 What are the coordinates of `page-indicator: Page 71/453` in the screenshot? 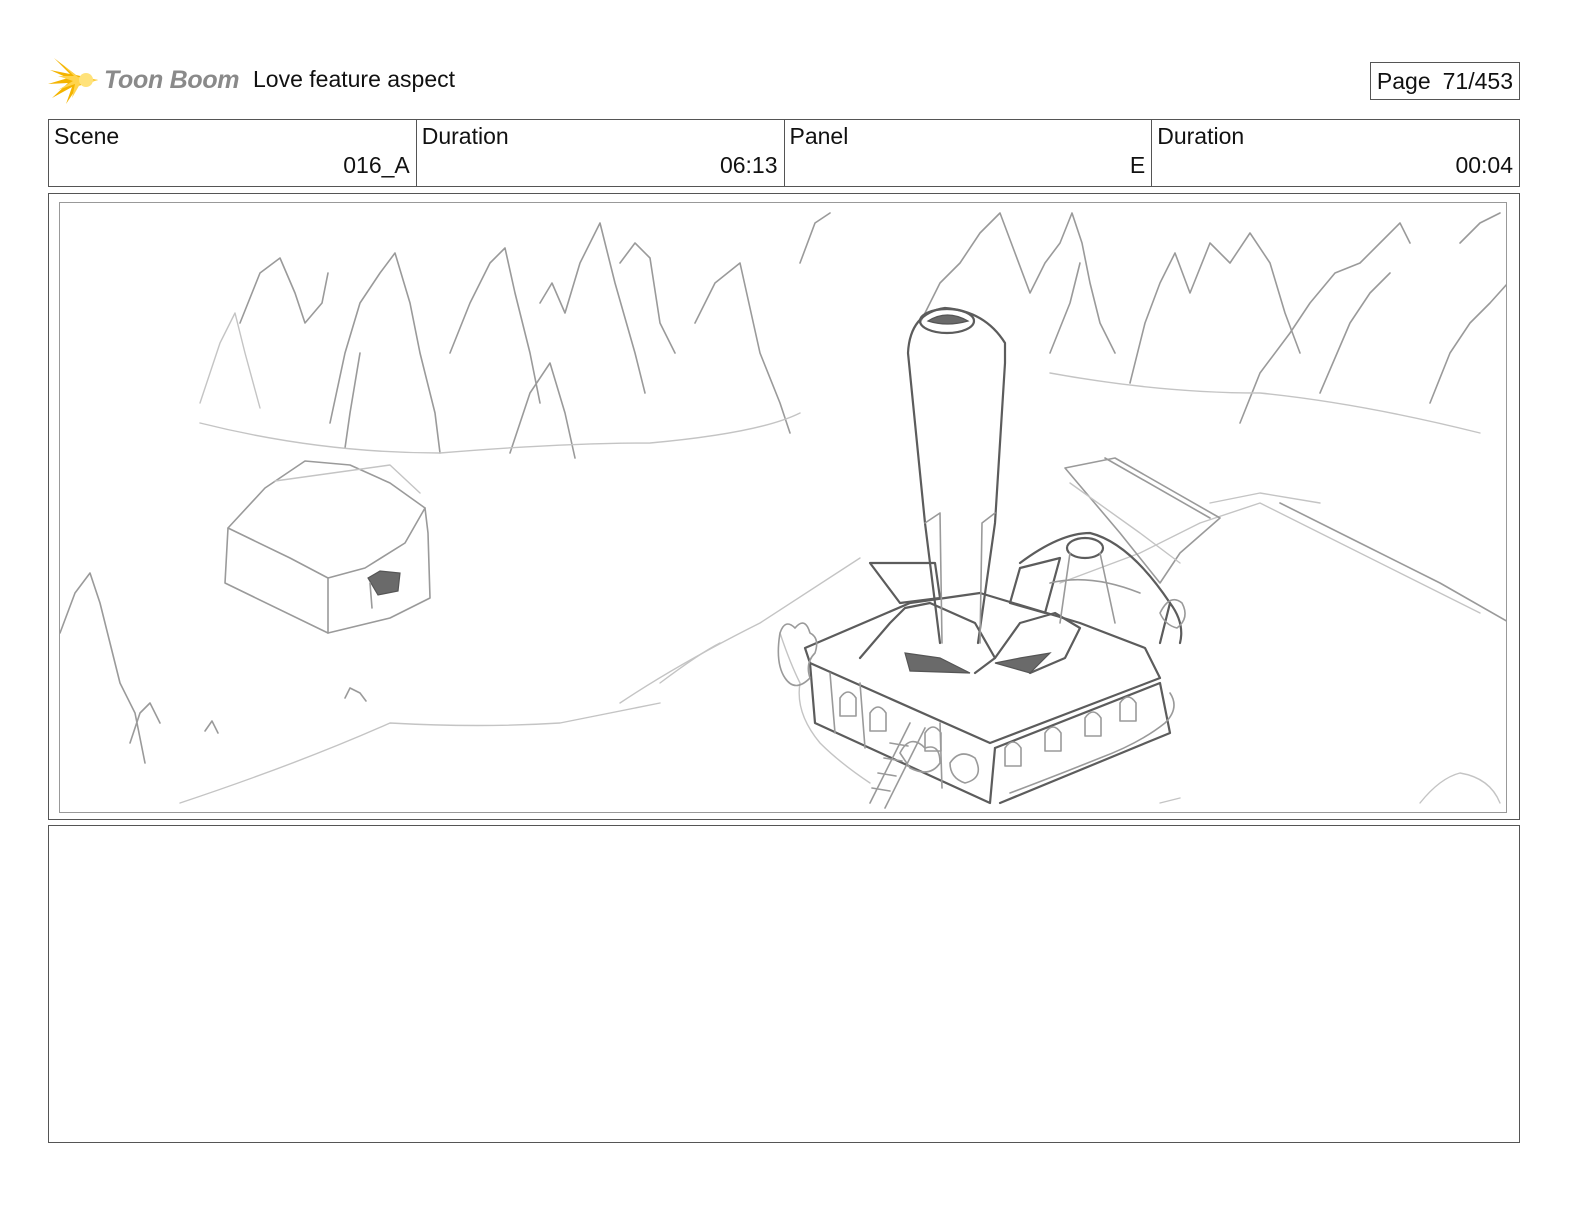 It's located at (1444, 81).